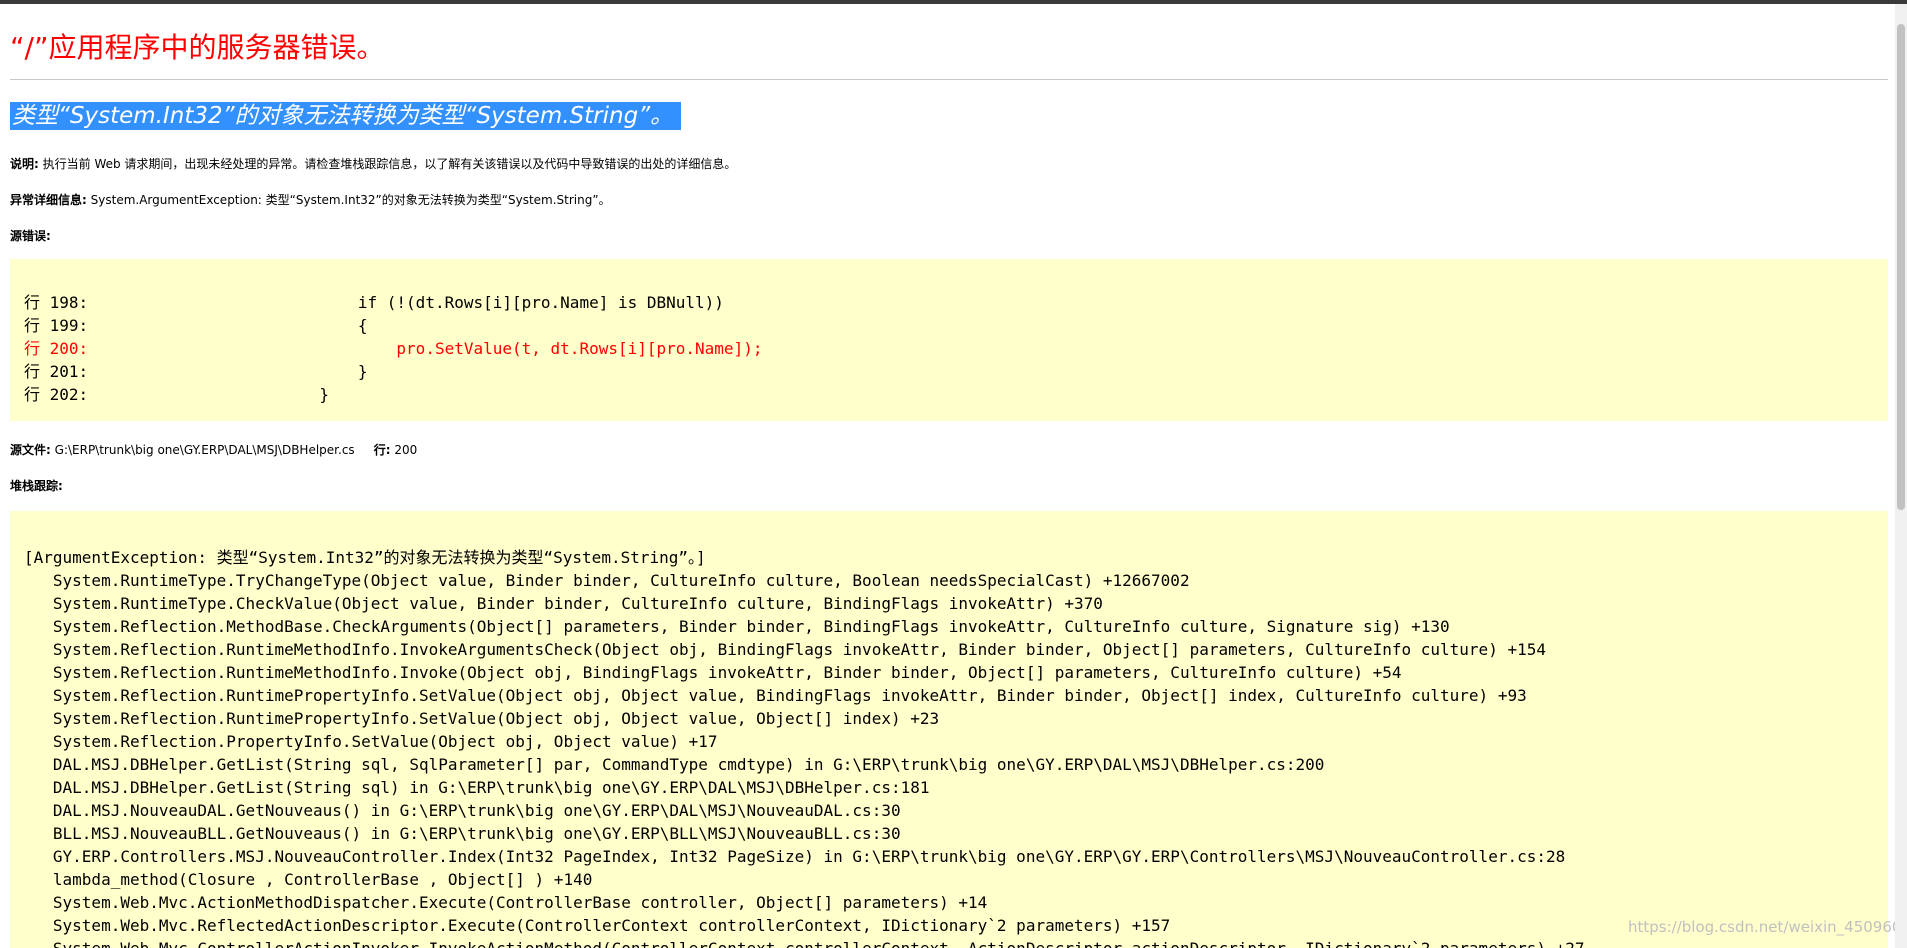 This screenshot has width=1907, height=948. Describe the element at coordinates (30, 450) in the screenshot. I see `source-file-label: 源文件:` at that location.